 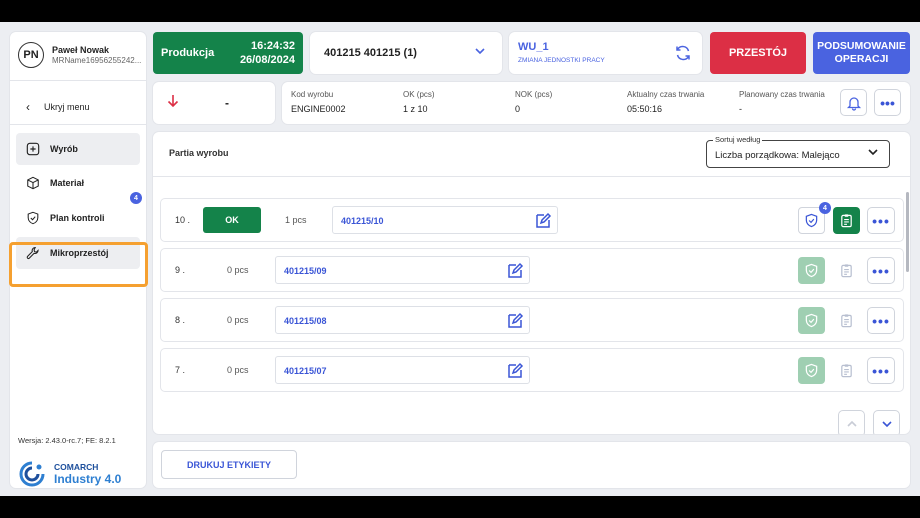 What do you see at coordinates (214, 103) in the screenshot?
I see `direction-card: -` at bounding box center [214, 103].